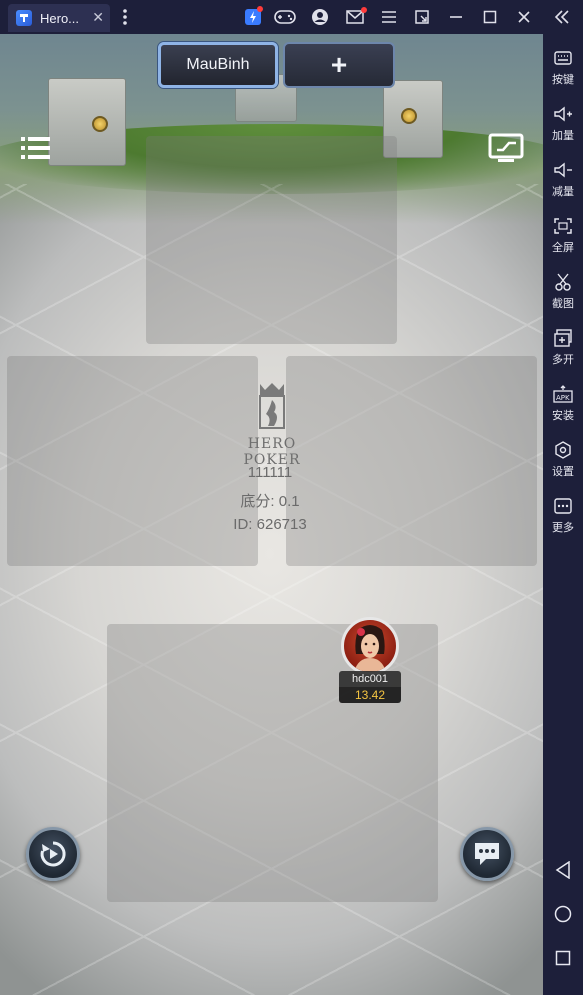  What do you see at coordinates (271, 240) in the screenshot?
I see `seat-top` at bounding box center [271, 240].